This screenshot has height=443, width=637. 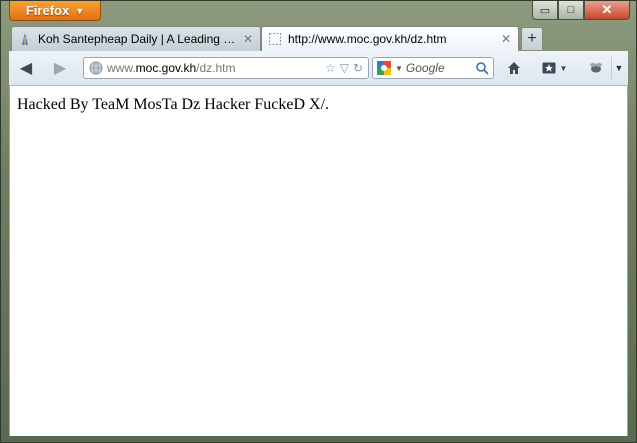 I want to click on url-prefix: www., so click(x=121, y=68).